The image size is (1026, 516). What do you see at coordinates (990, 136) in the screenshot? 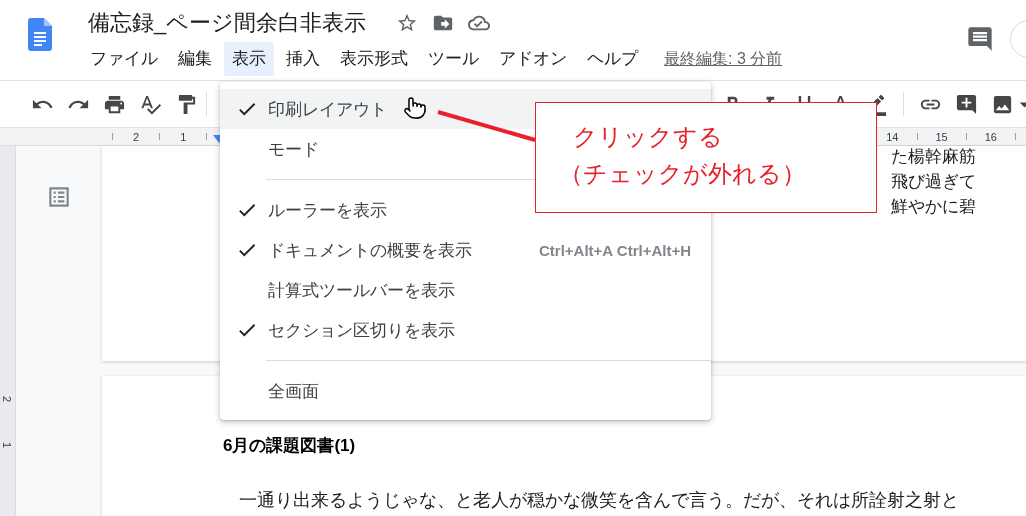
I see `ruler-number: 16` at bounding box center [990, 136].